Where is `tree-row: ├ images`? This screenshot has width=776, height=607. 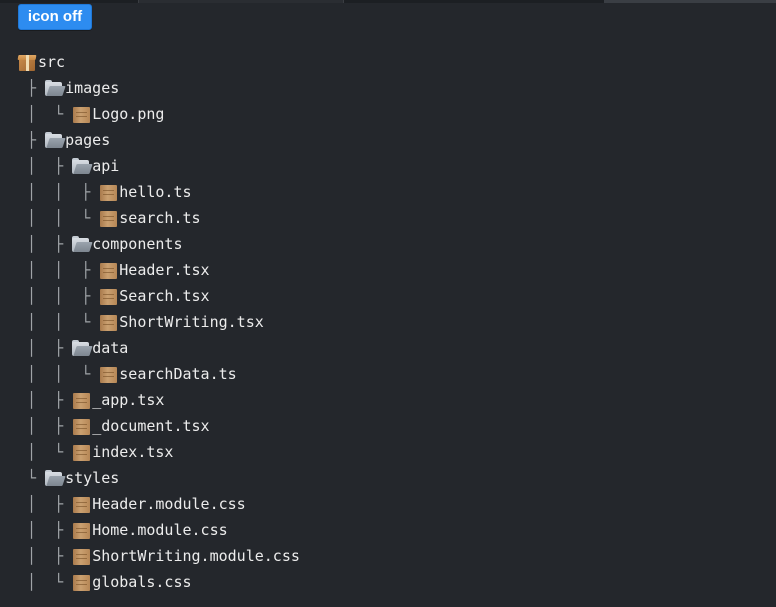
tree-row: ├ images is located at coordinates (159, 88).